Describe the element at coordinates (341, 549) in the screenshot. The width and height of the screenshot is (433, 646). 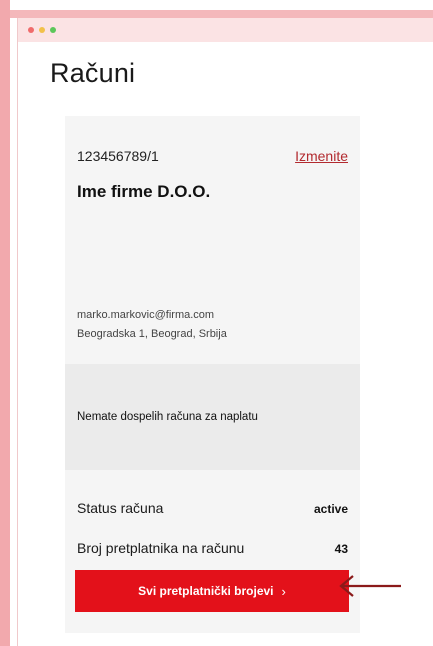
I see `subscribers-count-value: 43` at that location.